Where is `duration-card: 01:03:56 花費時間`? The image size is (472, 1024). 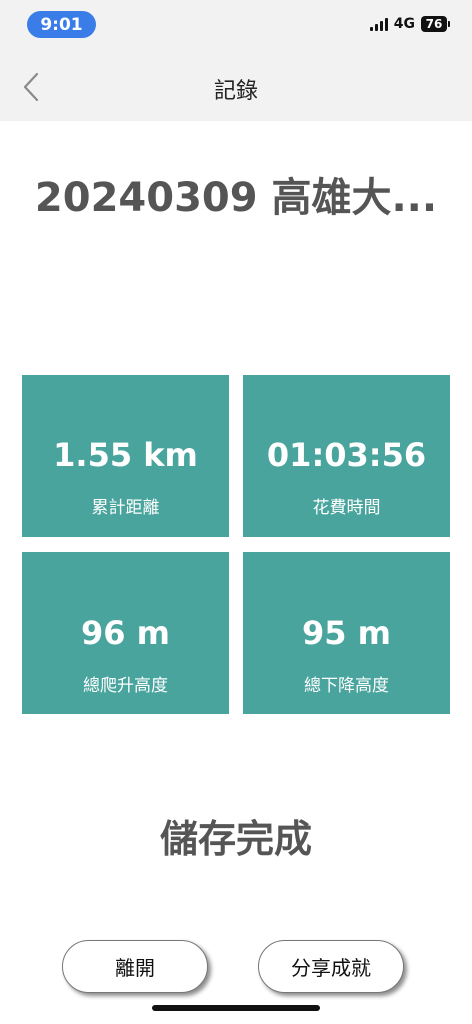
duration-card: 01:03:56 花費時間 is located at coordinates (346, 456).